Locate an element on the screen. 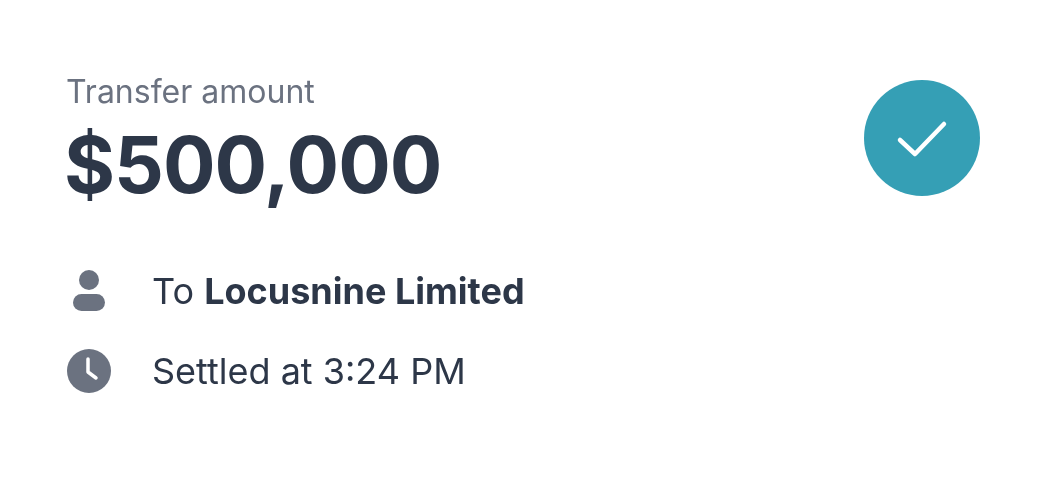  check-icon is located at coordinates (922, 138).